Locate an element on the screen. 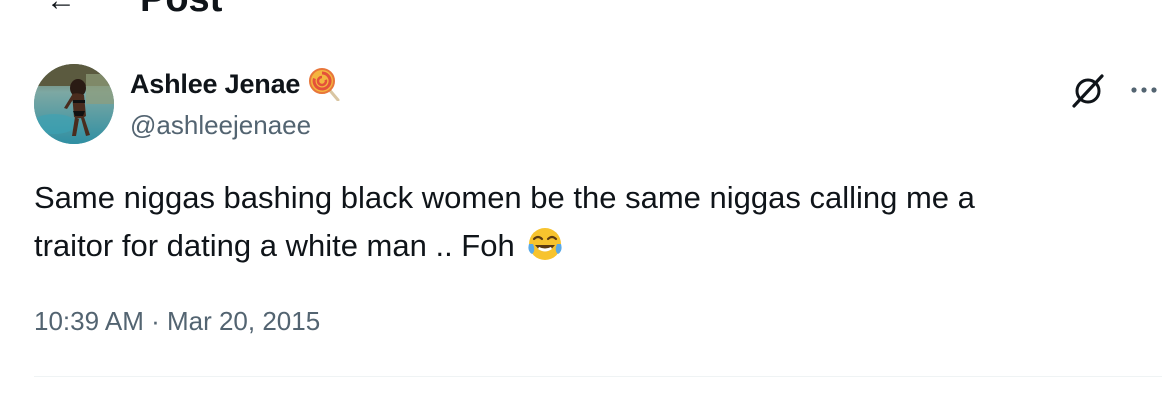 The image size is (1162, 404). grok-icon is located at coordinates (1088, 90).